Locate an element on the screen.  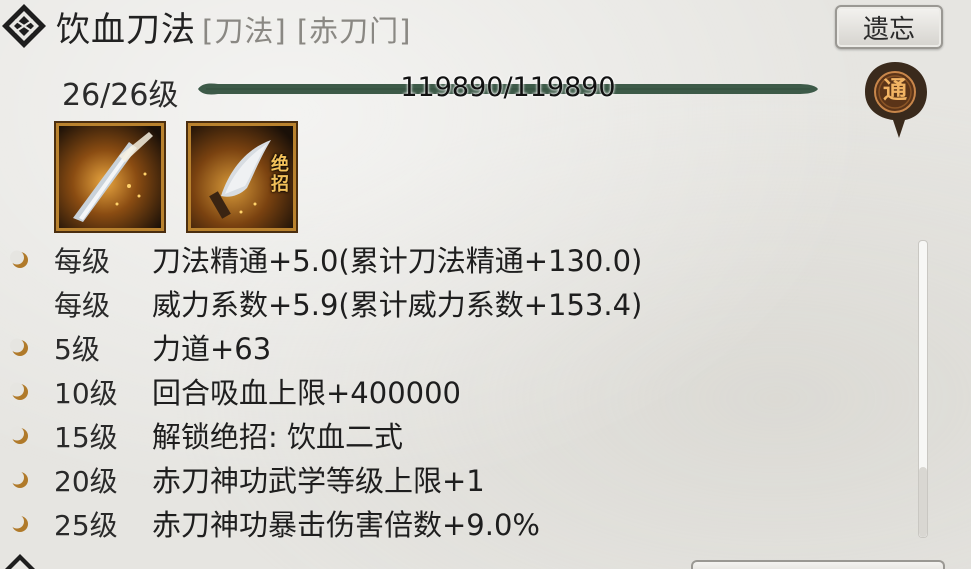
skill-title: 饮血刀法 [刀法] [赤刀门] is located at coordinates (233, 26).